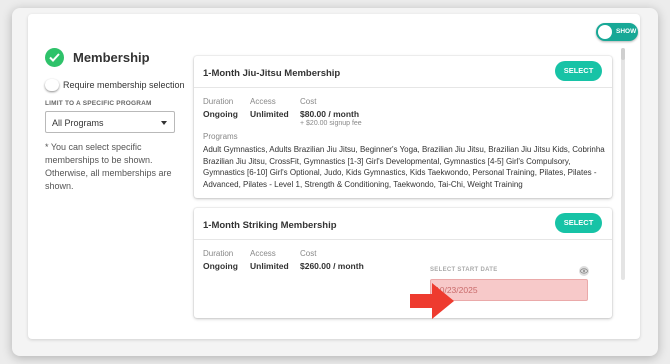 The width and height of the screenshot is (670, 364). I want to click on require-membership-label: Require membership selection, so click(124, 85).